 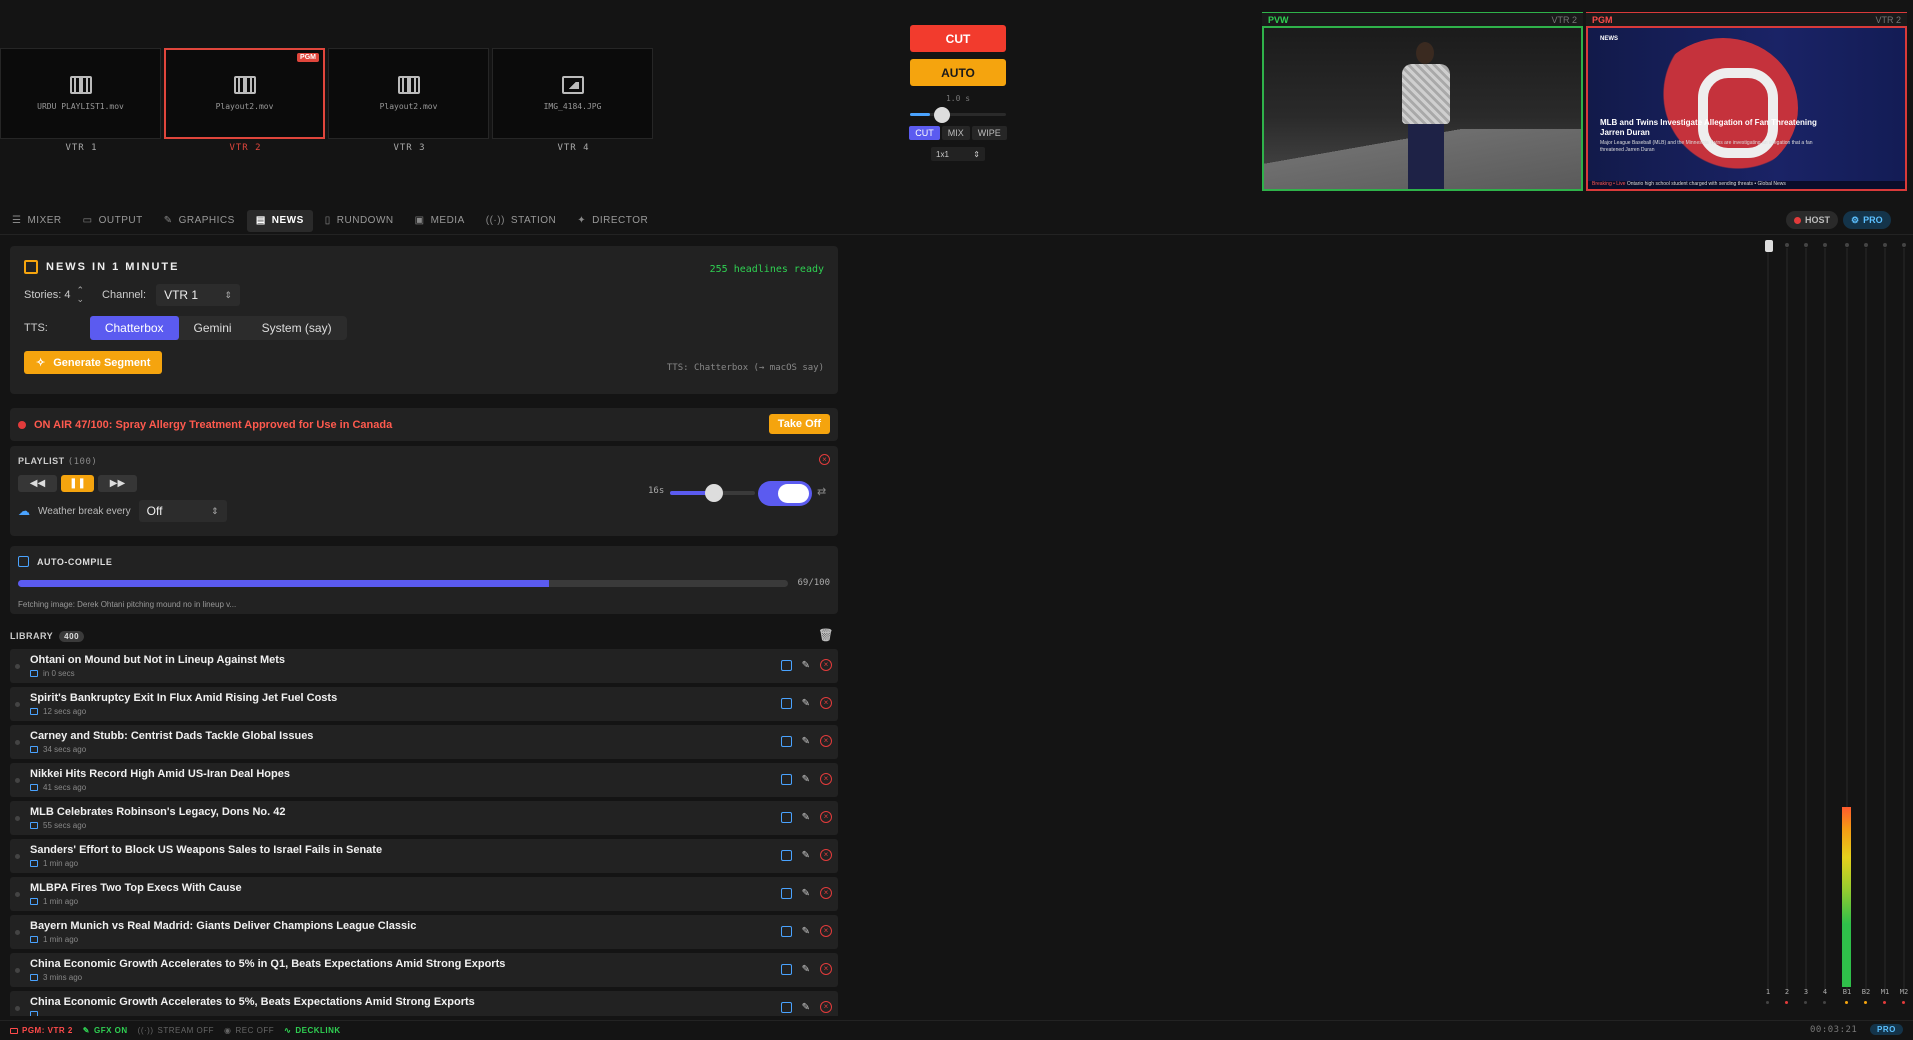 What do you see at coordinates (1769, 246) in the screenshot?
I see `master-fader-knob` at bounding box center [1769, 246].